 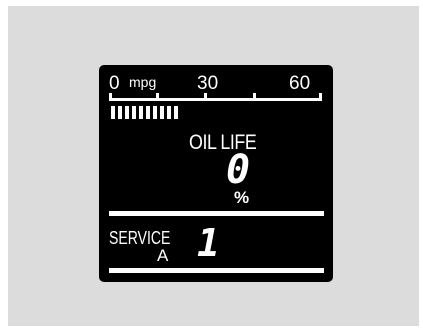 What do you see at coordinates (300, 83) in the screenshot?
I see `mpg-scale-max: 60` at bounding box center [300, 83].